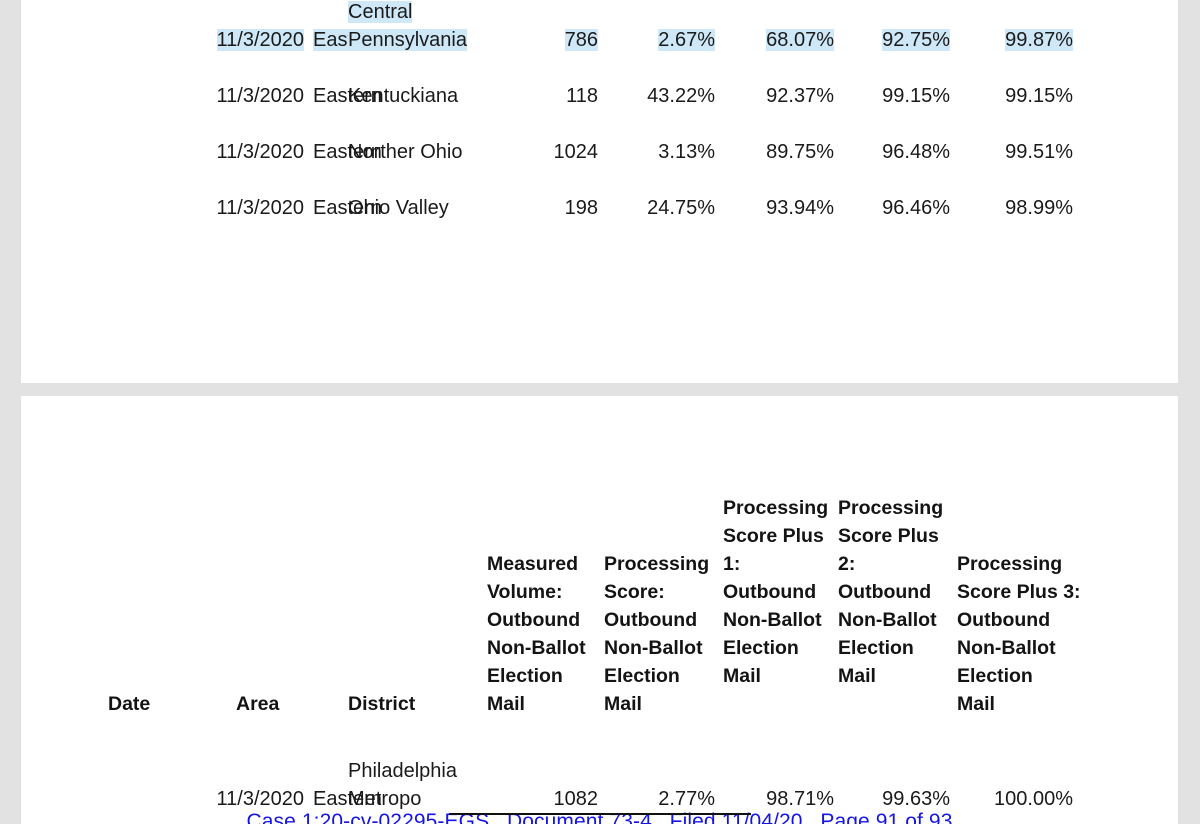 The height and width of the screenshot is (824, 1200). What do you see at coordinates (382, 704) in the screenshot?
I see `column-header-district: District` at bounding box center [382, 704].